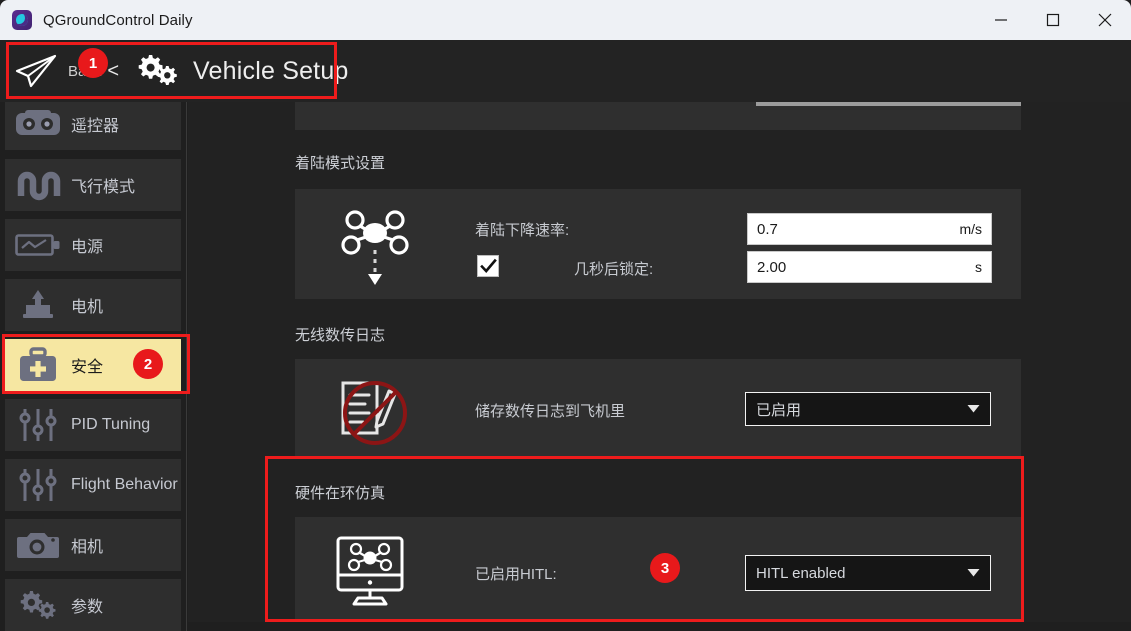 The height and width of the screenshot is (631, 1131). Describe the element at coordinates (118, 20) in the screenshot. I see `window-title: QGroundControl Daily` at that location.